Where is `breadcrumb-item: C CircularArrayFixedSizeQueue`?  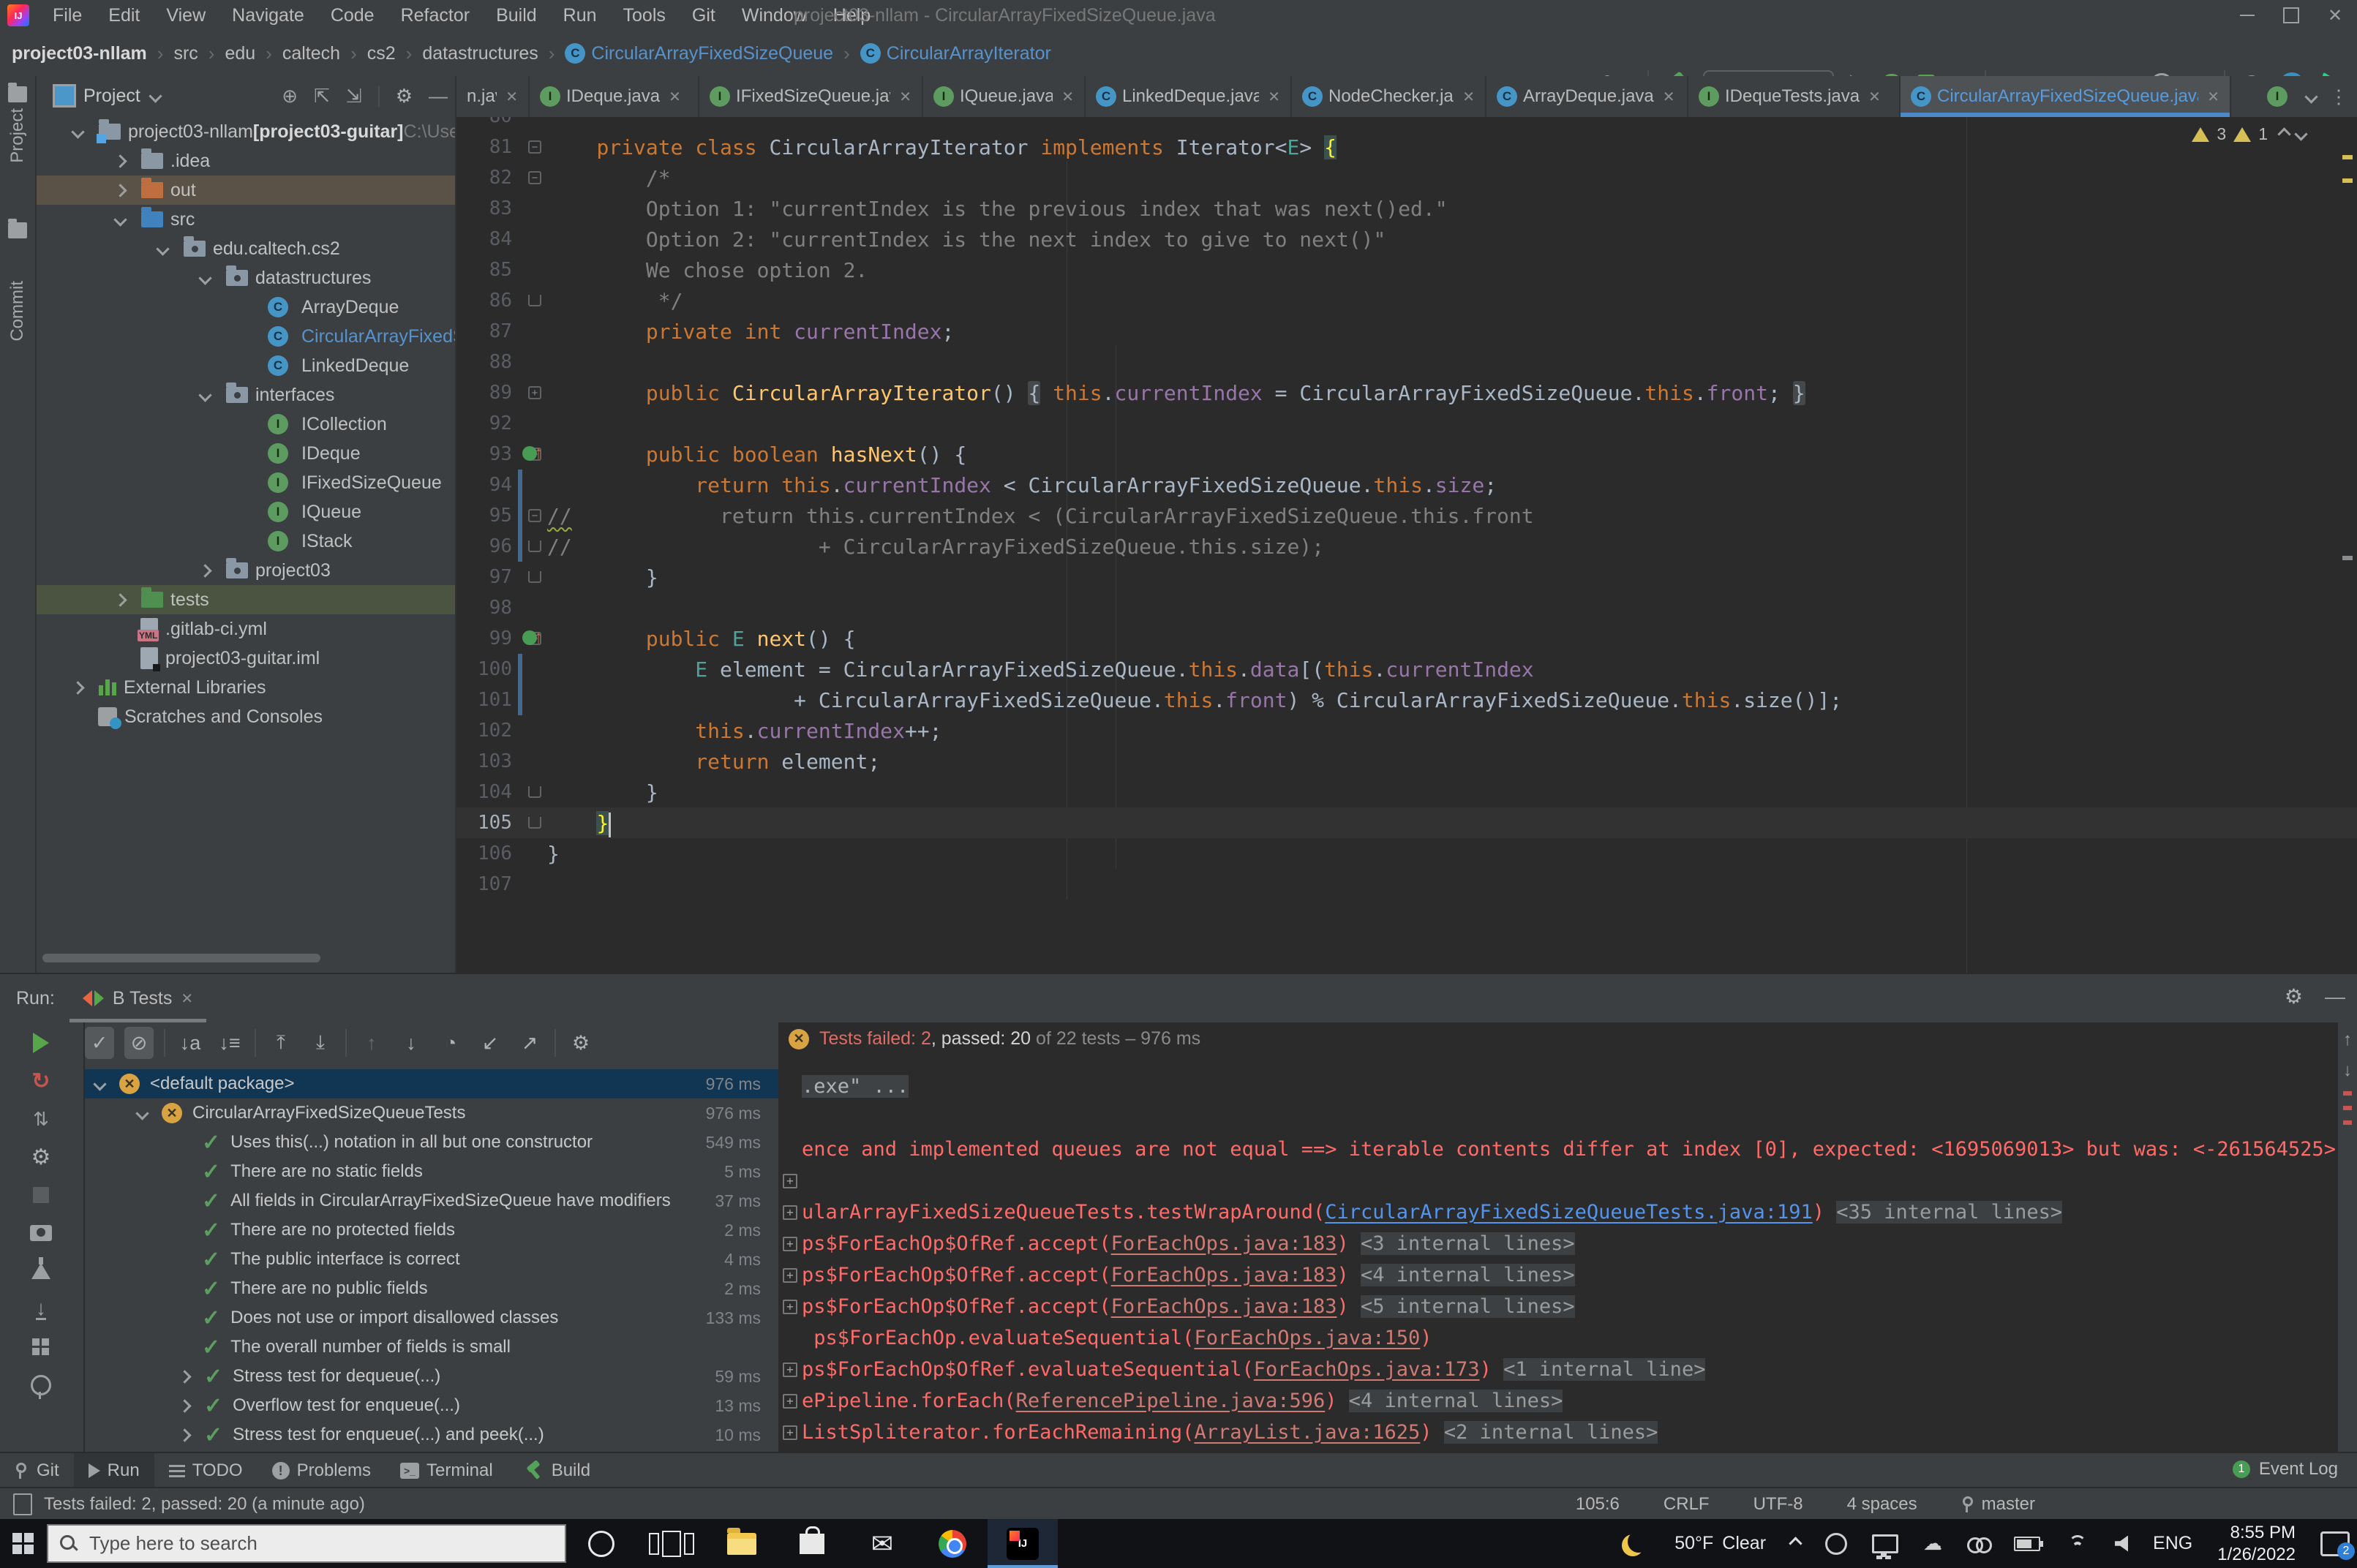 breadcrumb-item: C CircularArrayFixedSizeQueue is located at coordinates (699, 53).